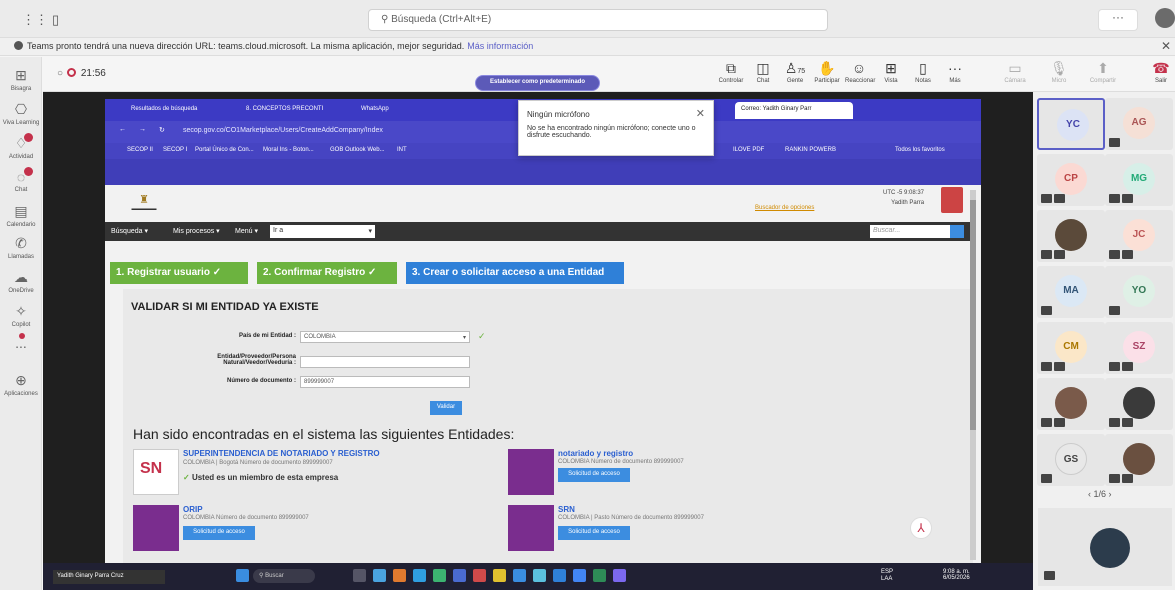  I want to click on control-button: ⧉ Controlar, so click(731, 72).